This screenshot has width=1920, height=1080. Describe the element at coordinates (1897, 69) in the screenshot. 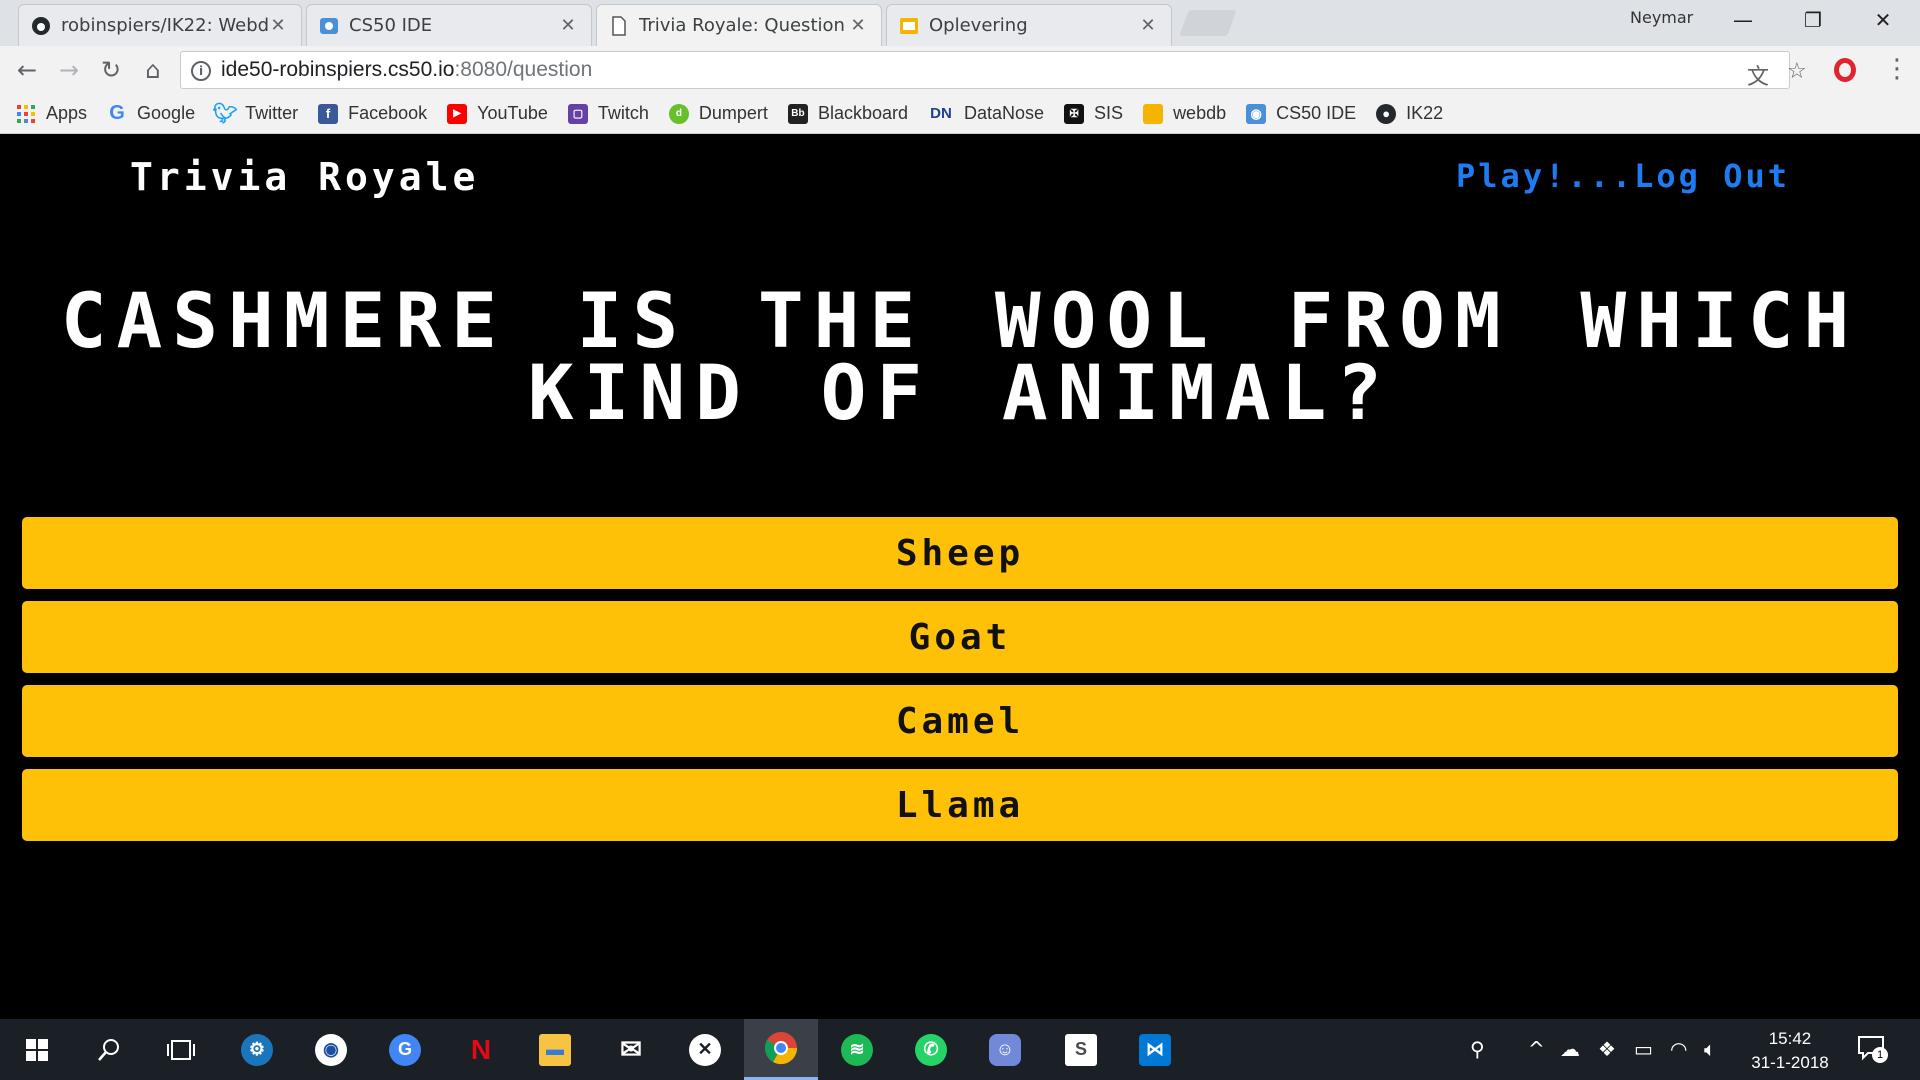

I see `menu-icon: ⋮` at that location.